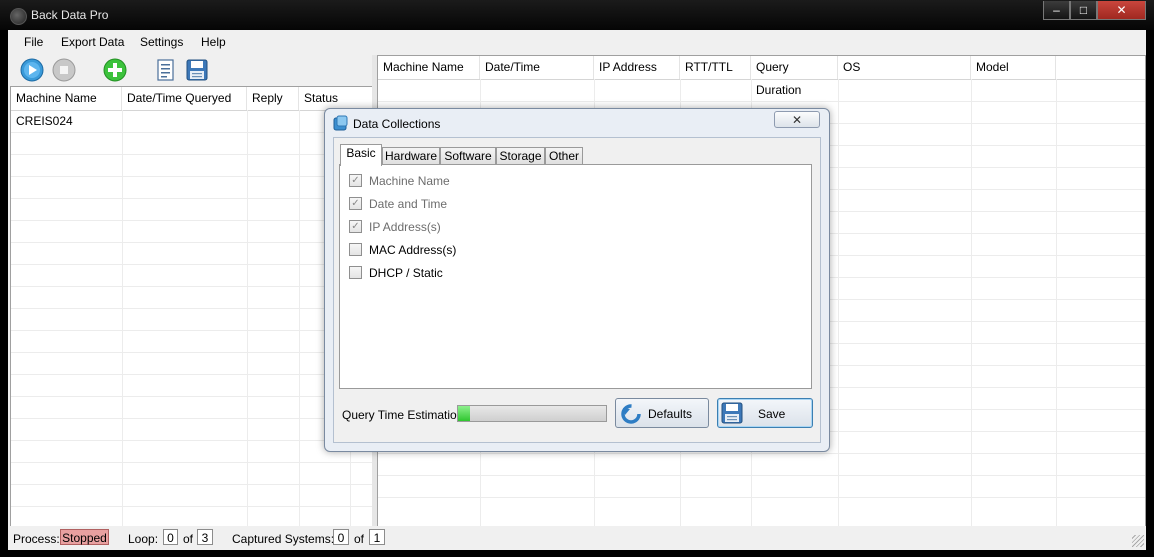 The image size is (1154, 557). Describe the element at coordinates (411, 156) in the screenshot. I see `tab-hardware: Hardware` at that location.